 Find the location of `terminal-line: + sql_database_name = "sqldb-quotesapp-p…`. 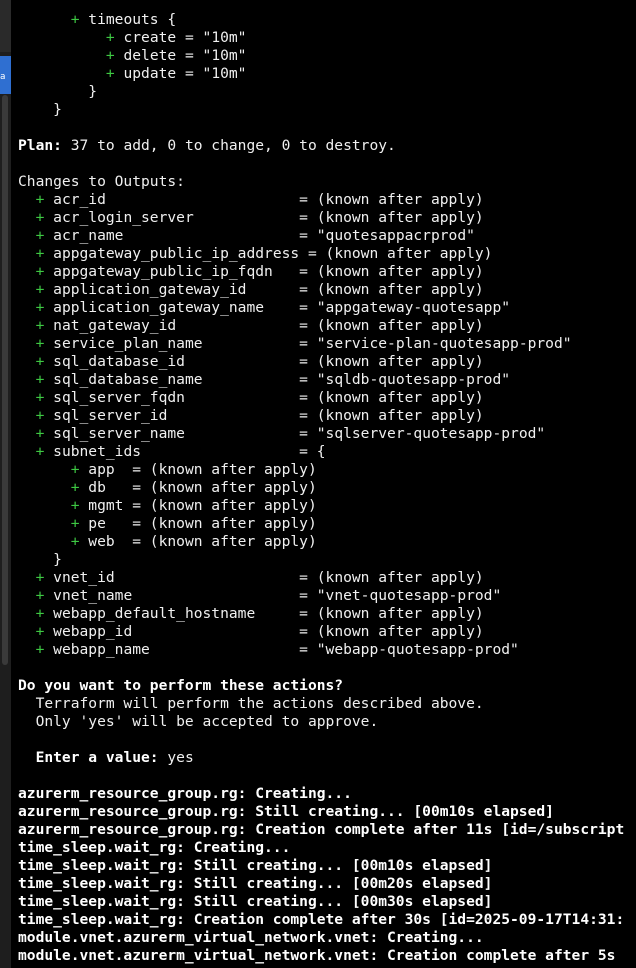

terminal-line: + sql_database_name = "sqldb-quotesapp-p… is located at coordinates (327, 380).